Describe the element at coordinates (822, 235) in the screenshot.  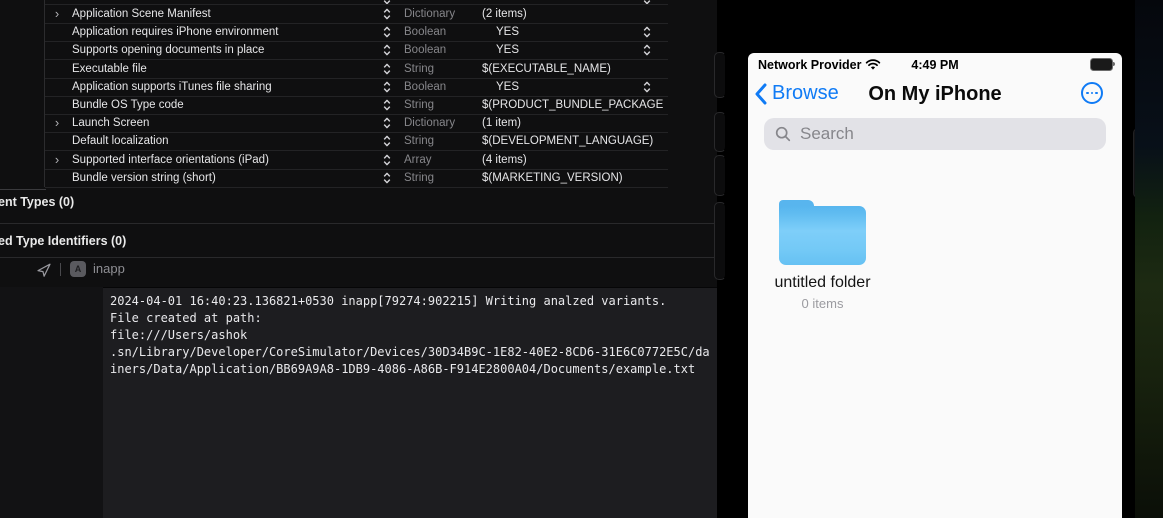
I see `folder-icon` at that location.